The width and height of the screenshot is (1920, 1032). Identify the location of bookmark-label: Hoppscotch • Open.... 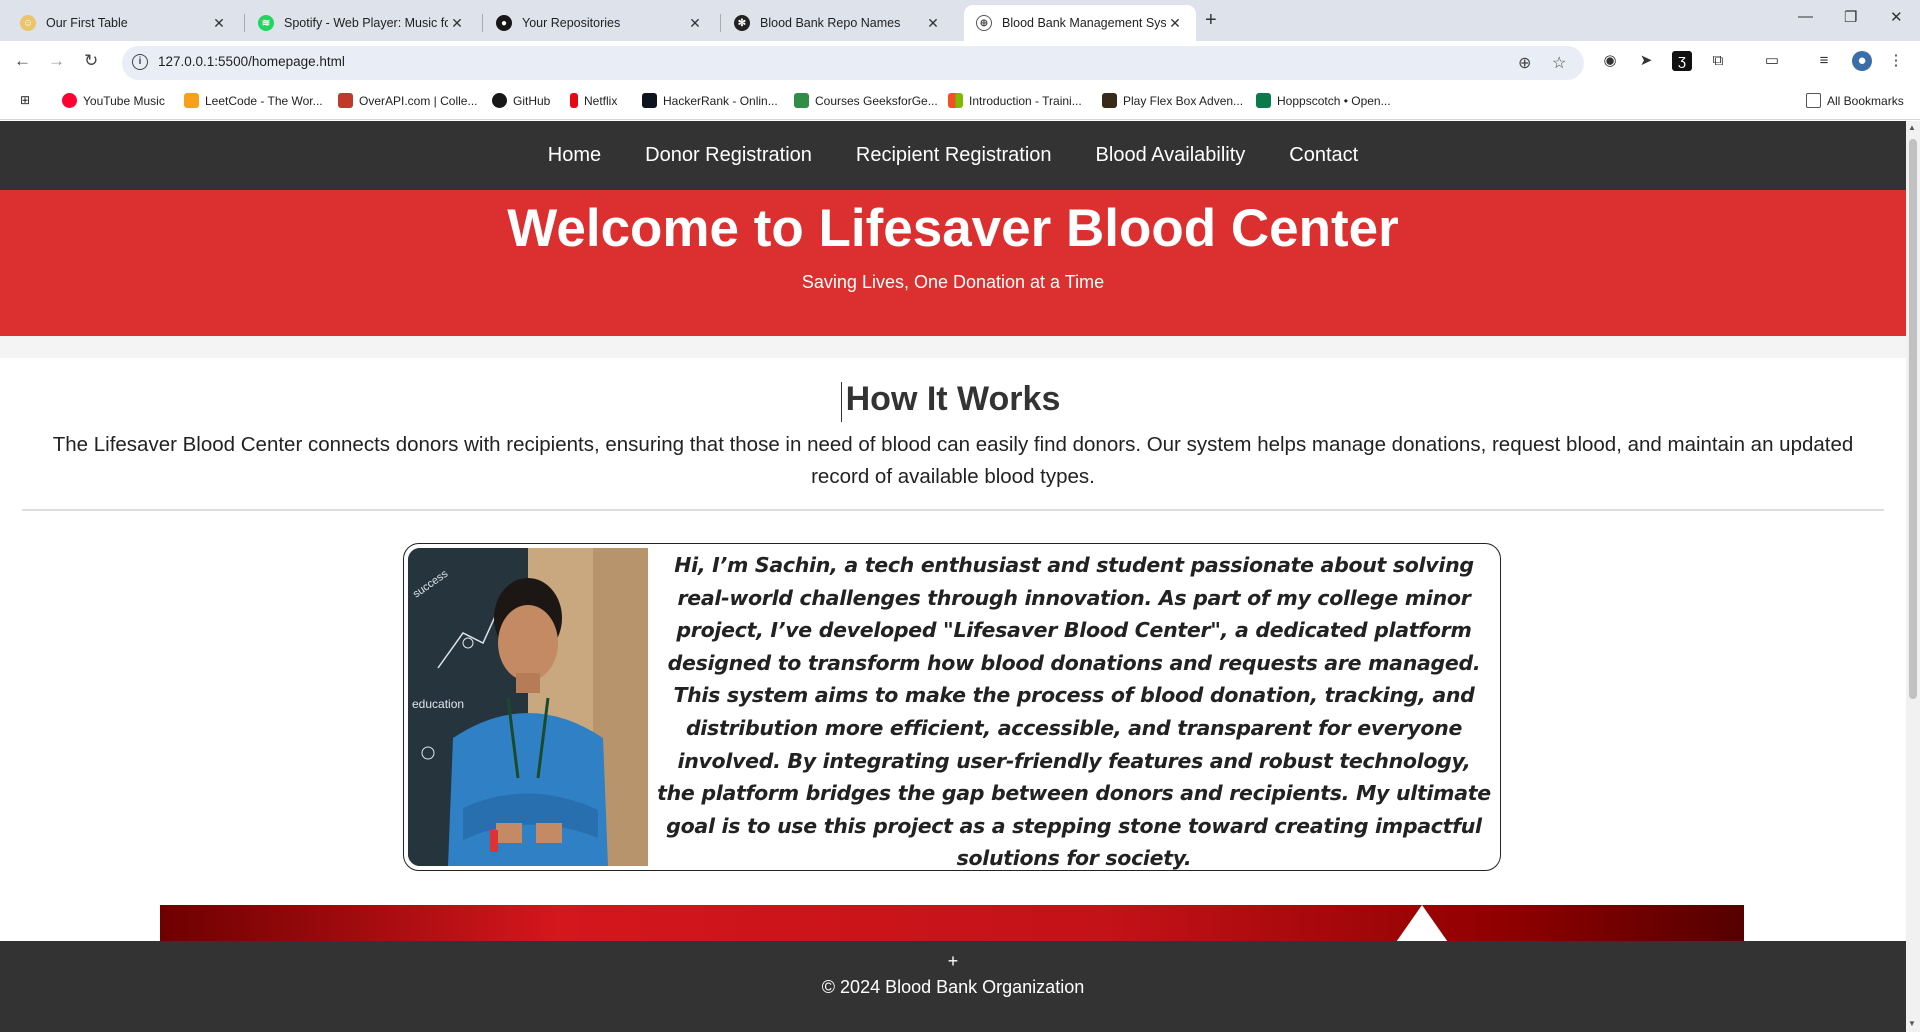
(1334, 100).